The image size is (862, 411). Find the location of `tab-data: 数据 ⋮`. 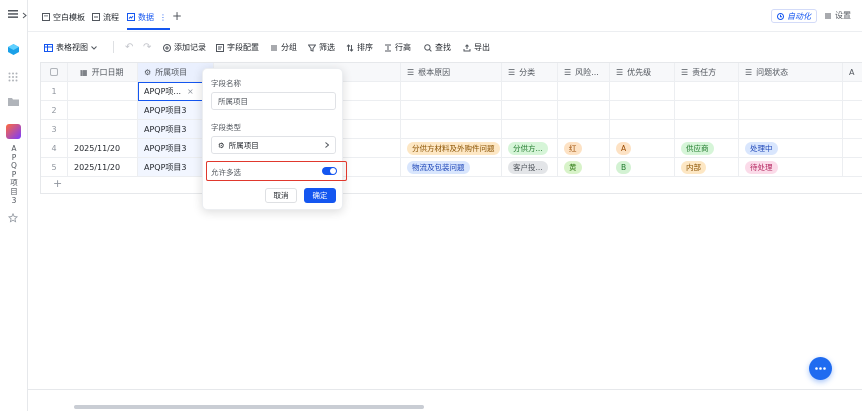

tab-data: 数据 ⋮ is located at coordinates (147, 17).